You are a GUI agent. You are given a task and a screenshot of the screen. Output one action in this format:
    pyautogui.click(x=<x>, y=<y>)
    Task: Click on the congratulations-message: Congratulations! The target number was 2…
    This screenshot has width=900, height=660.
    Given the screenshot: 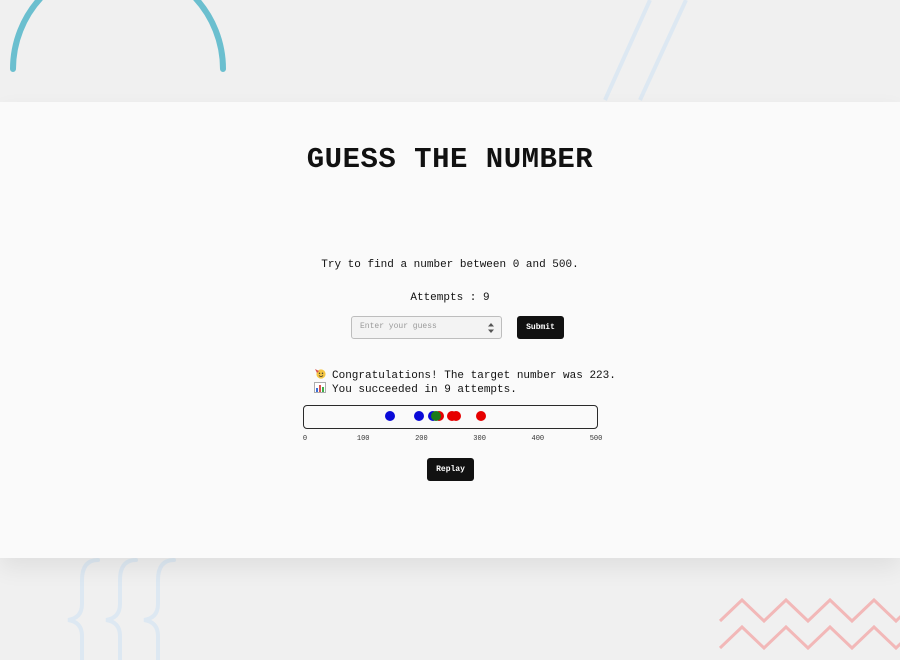 What is the action you would take?
    pyautogui.click(x=465, y=375)
    